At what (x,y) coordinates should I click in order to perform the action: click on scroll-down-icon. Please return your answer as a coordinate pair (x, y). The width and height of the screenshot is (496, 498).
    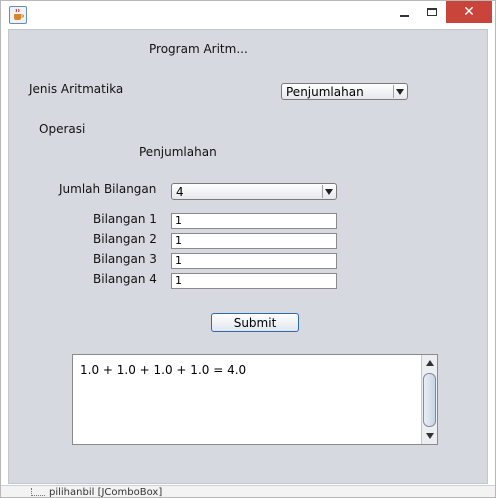
    Looking at the image, I should click on (430, 436).